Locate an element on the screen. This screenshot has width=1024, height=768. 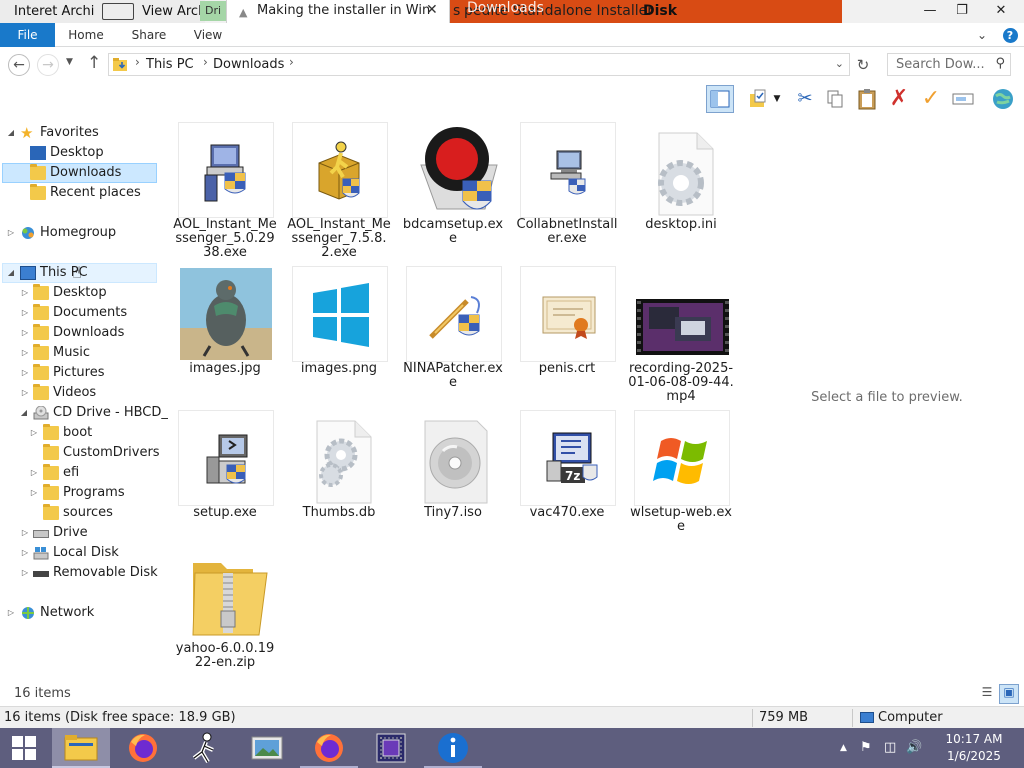
taskbar-aim is located at coordinates (205, 748).